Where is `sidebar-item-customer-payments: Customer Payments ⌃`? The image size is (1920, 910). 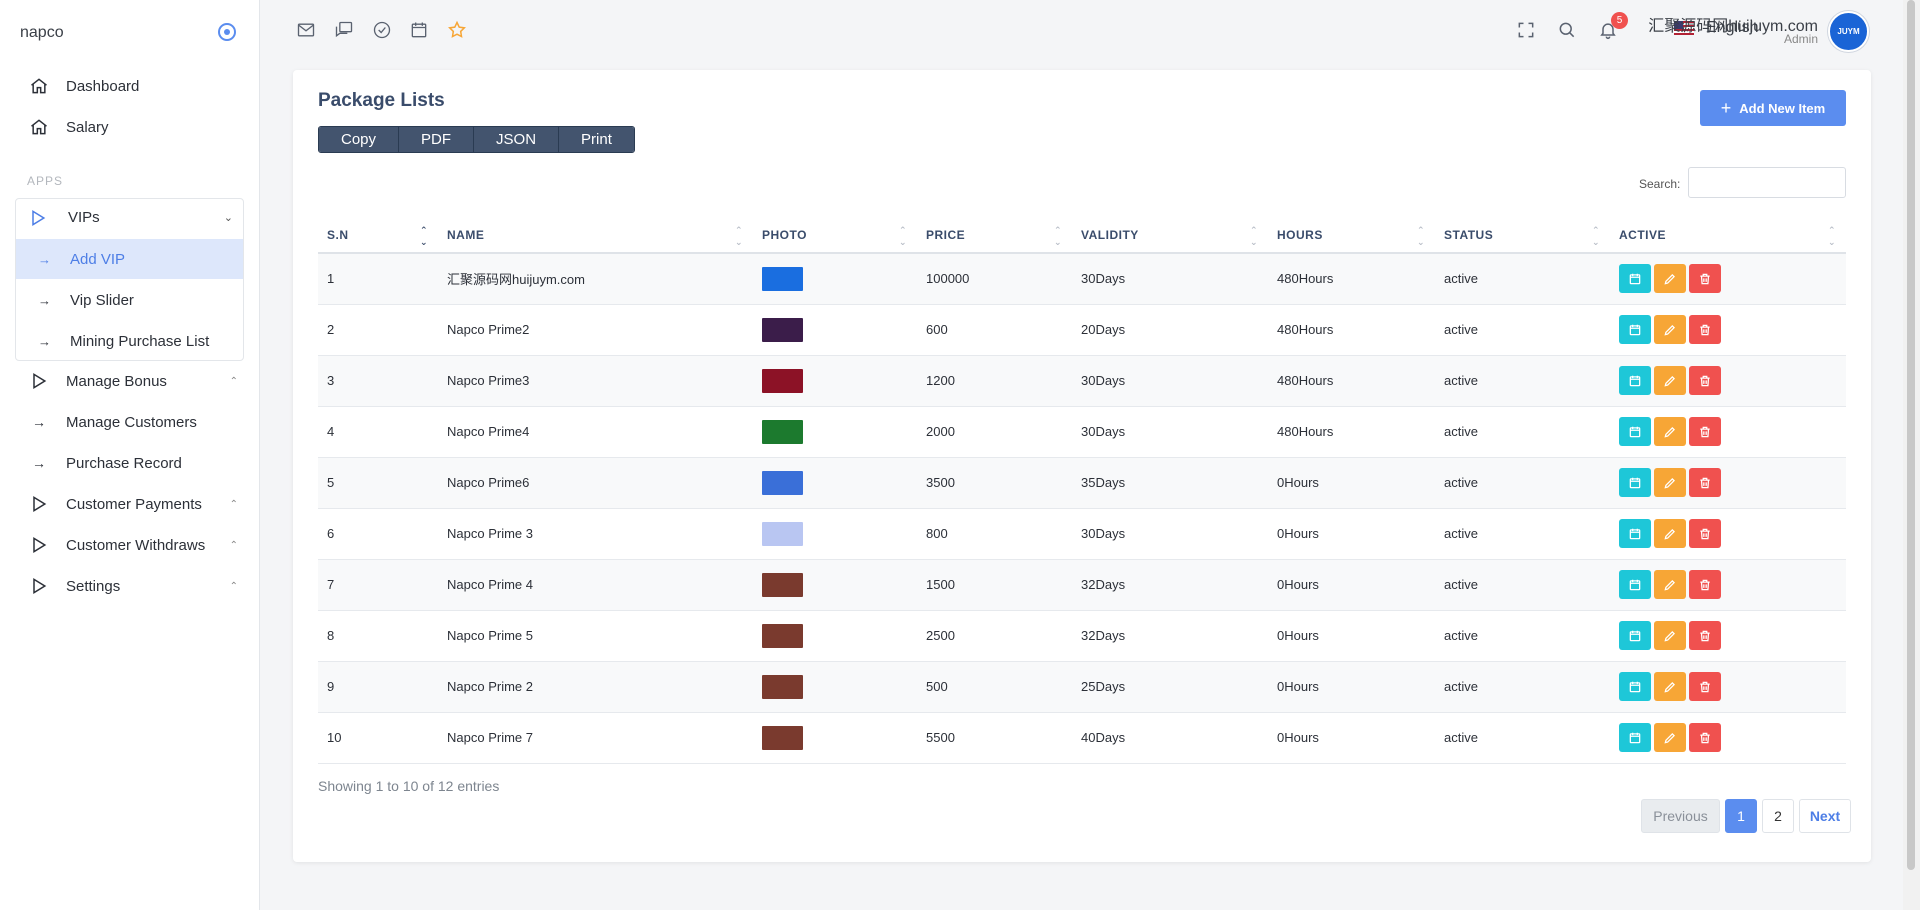 sidebar-item-customer-payments: Customer Payments ⌃ is located at coordinates (133, 504).